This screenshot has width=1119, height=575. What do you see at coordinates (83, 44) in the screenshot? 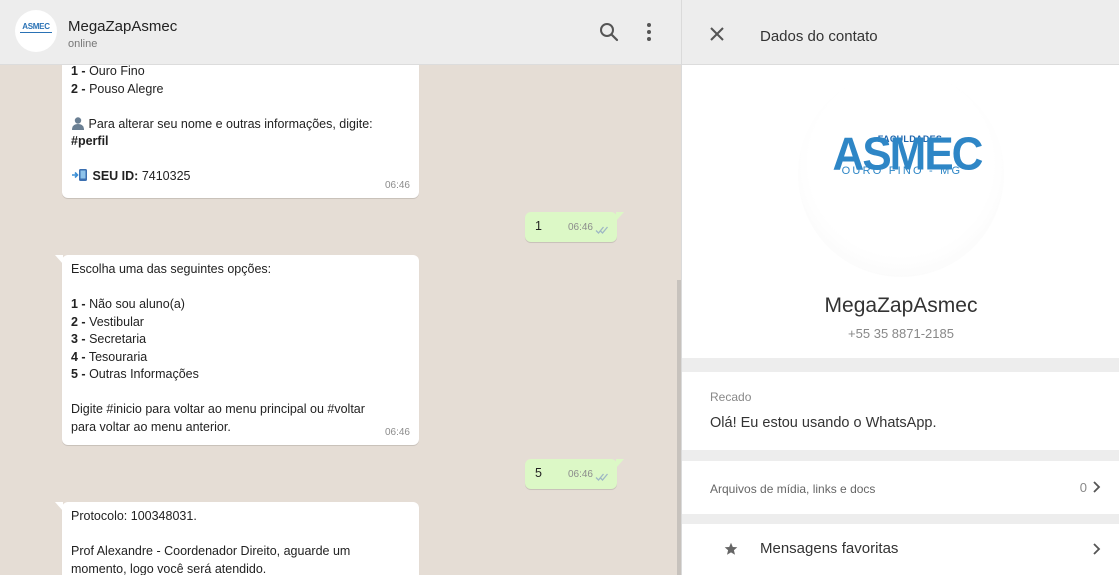
I see `chat-status: online` at bounding box center [83, 44].